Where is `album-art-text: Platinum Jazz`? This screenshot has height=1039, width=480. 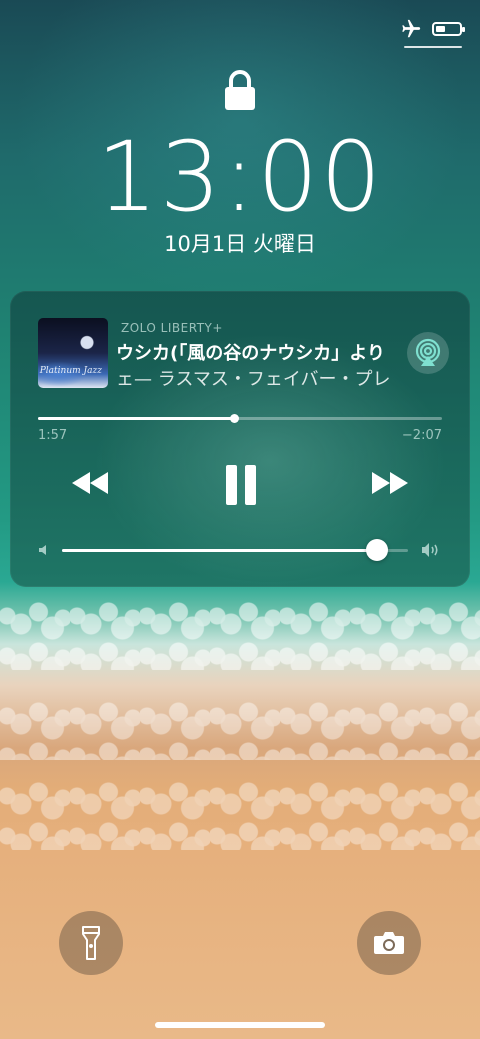
album-art-text: Platinum Jazz is located at coordinates (70, 371).